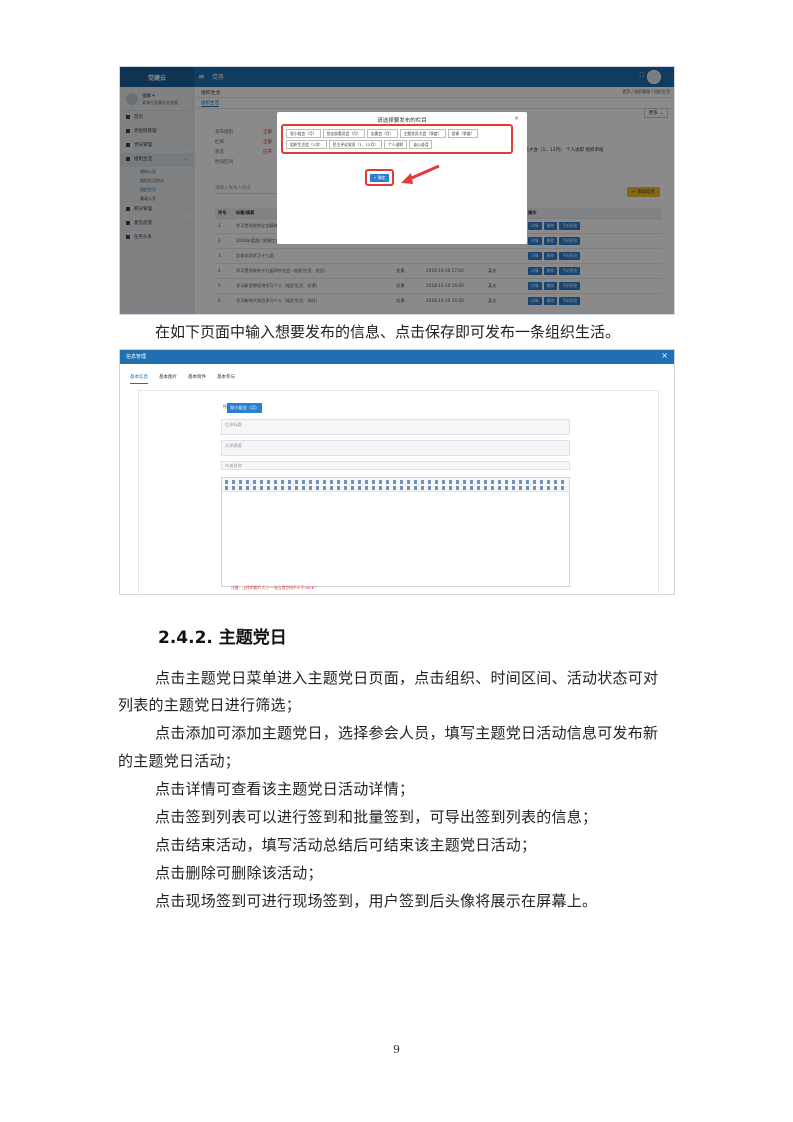  Describe the element at coordinates (376, 817) in the screenshot. I see `paragraph-line: 点击签到列表可以进行签到和批量签到，可导出签到列表的信息；` at that location.